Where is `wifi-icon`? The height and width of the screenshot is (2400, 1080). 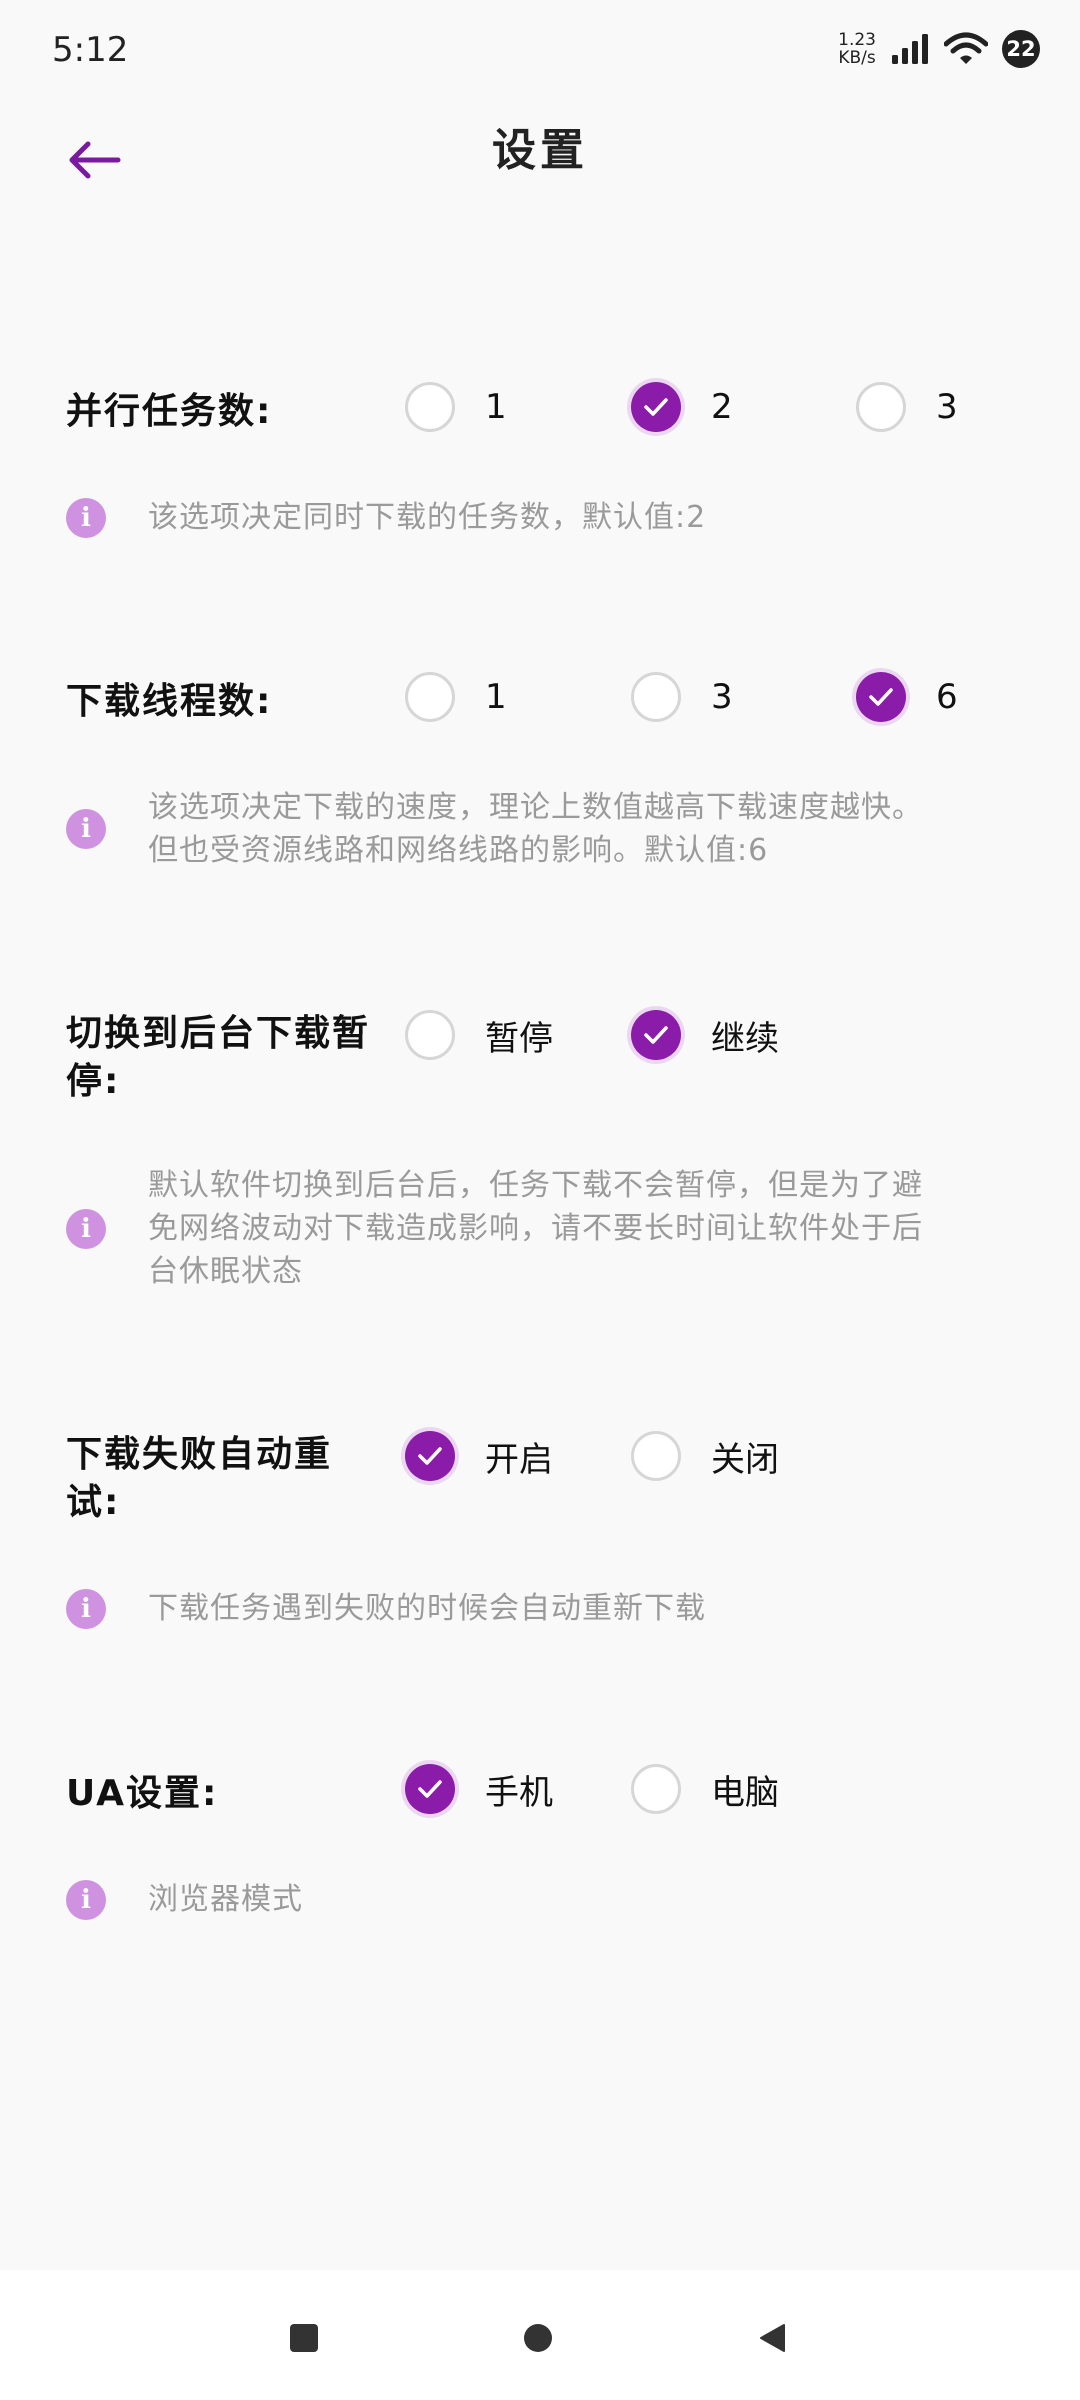 wifi-icon is located at coordinates (966, 48).